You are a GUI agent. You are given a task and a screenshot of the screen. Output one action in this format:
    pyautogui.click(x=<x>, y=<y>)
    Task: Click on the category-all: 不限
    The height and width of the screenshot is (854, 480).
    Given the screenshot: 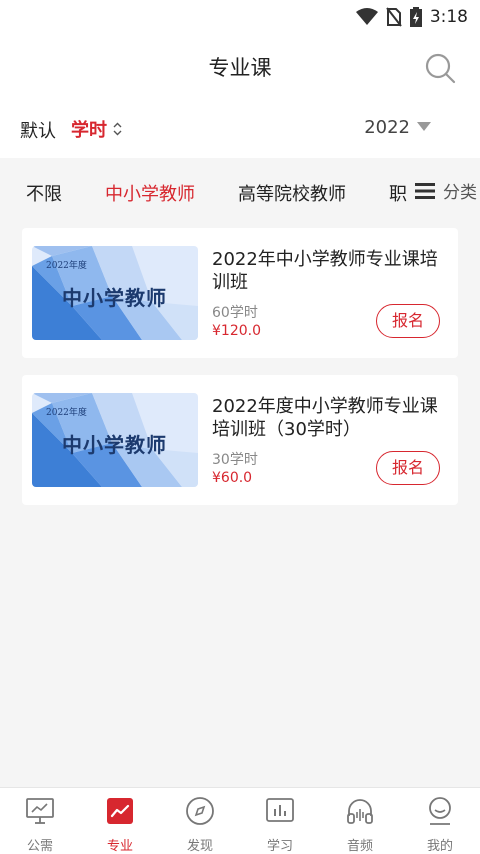 What is the action you would take?
    pyautogui.click(x=44, y=193)
    